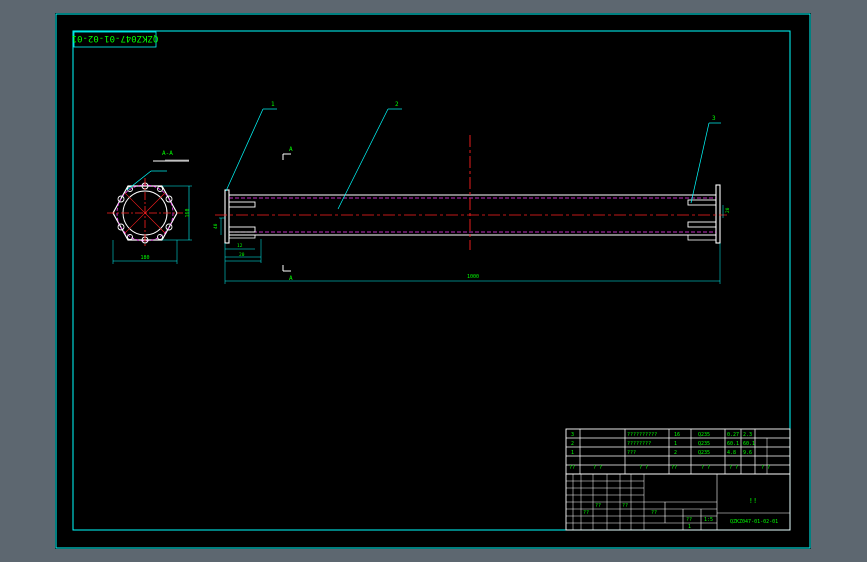 The width and height of the screenshot is (867, 562). I want to click on bom-row-2-total: 60.1, so click(749, 444).